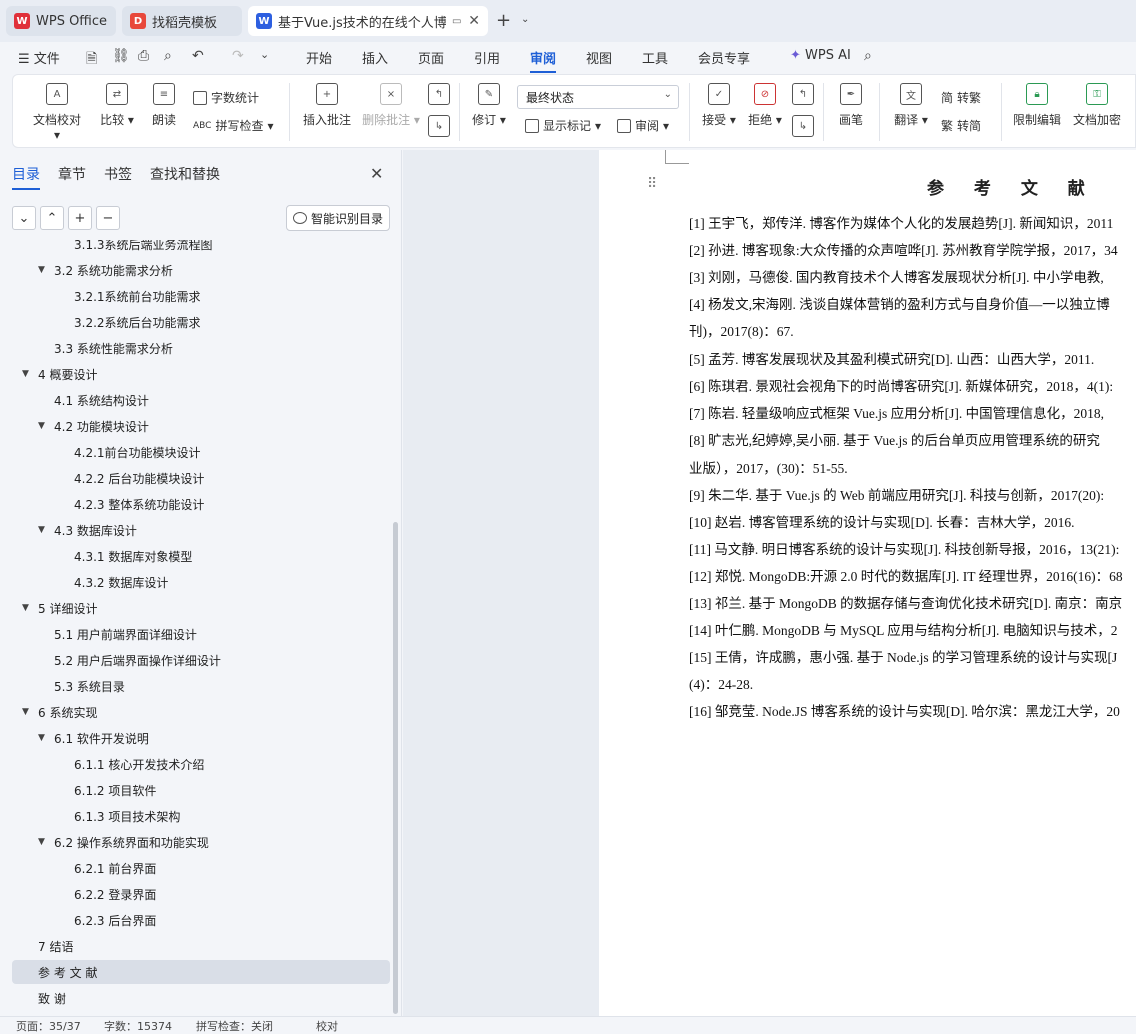 Image resolution: width=1136 pixels, height=1034 pixels. Describe the element at coordinates (201, 504) in the screenshot. I see `toc-item: 4.2.3 整体系统功能设计` at that location.